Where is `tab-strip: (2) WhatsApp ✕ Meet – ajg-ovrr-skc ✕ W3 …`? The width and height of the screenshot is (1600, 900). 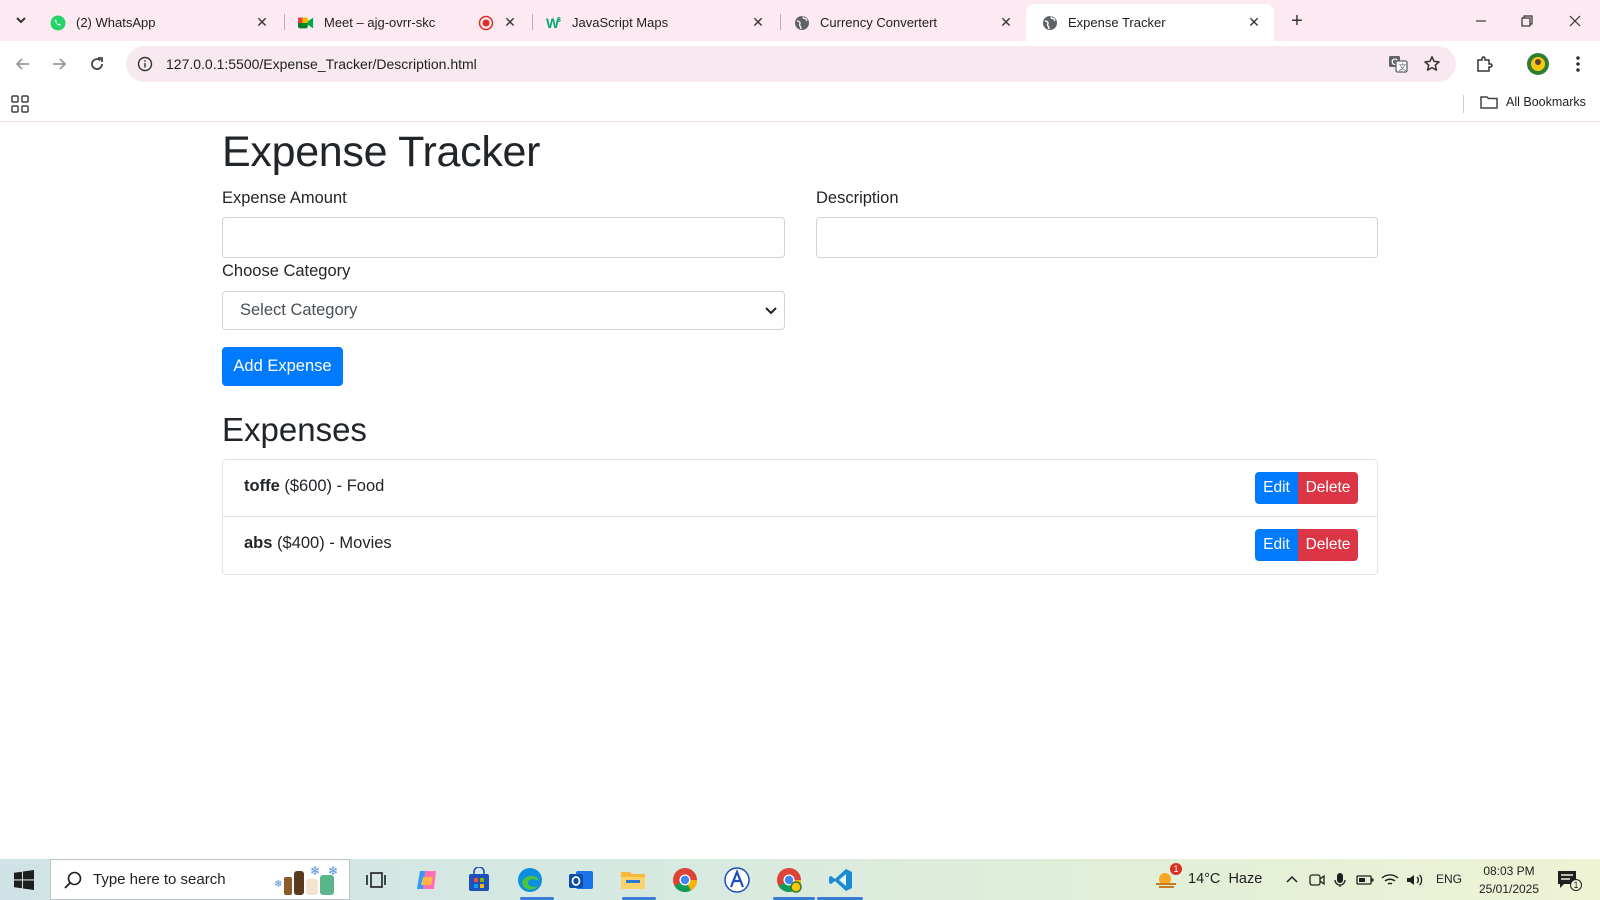
tab-strip: (2) WhatsApp ✕ Meet – ajg-ovrr-skc ✕ W3 … is located at coordinates (800, 20).